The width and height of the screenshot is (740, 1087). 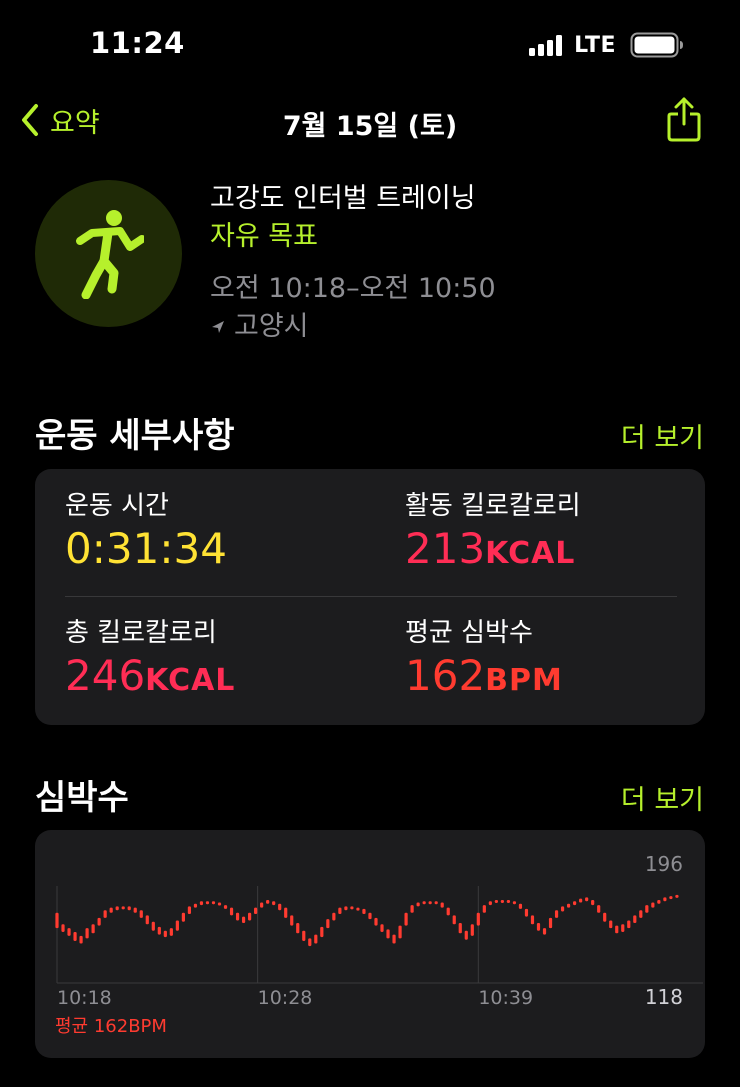 I want to click on metric-number: 213, so click(x=445, y=548).